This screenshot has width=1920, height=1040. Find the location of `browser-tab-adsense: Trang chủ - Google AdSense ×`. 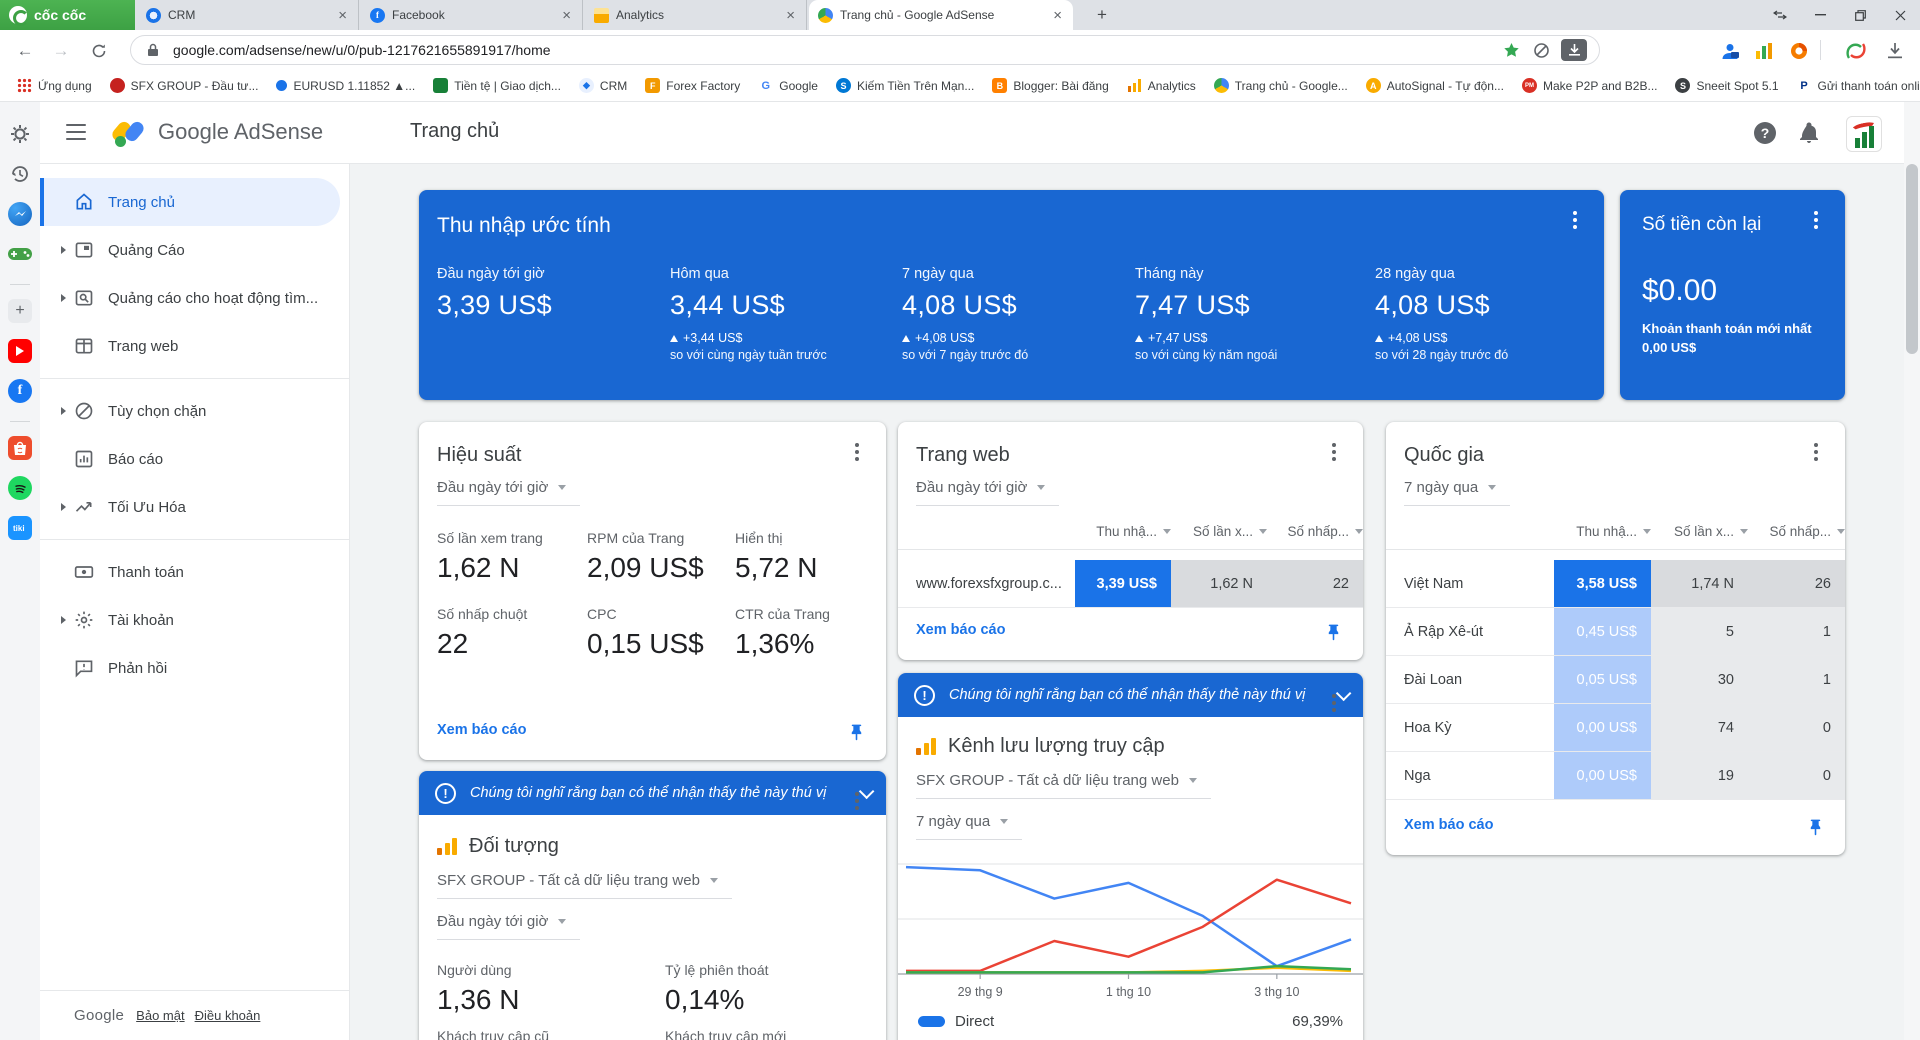

browser-tab-adsense: Trang chủ - Google AdSense × is located at coordinates (941, 15).